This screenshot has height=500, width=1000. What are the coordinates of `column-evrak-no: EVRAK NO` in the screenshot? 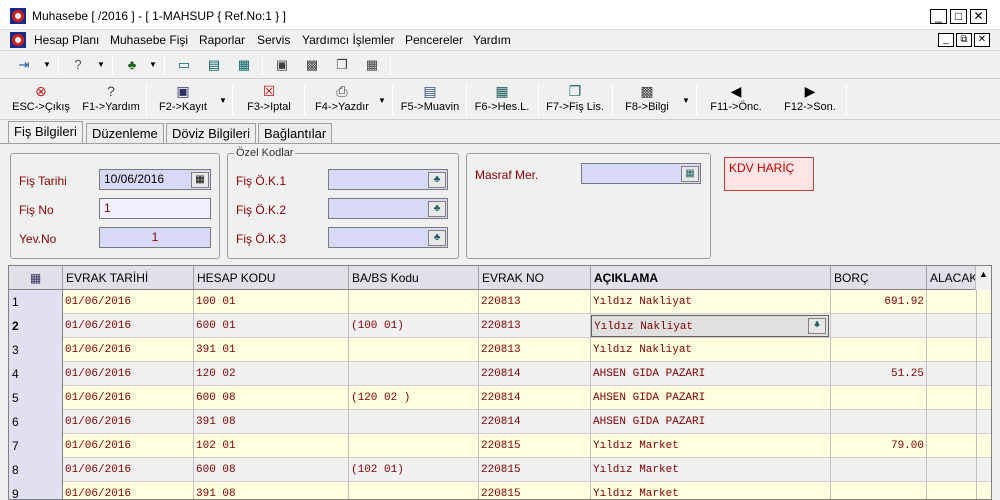 It's located at (535, 278).